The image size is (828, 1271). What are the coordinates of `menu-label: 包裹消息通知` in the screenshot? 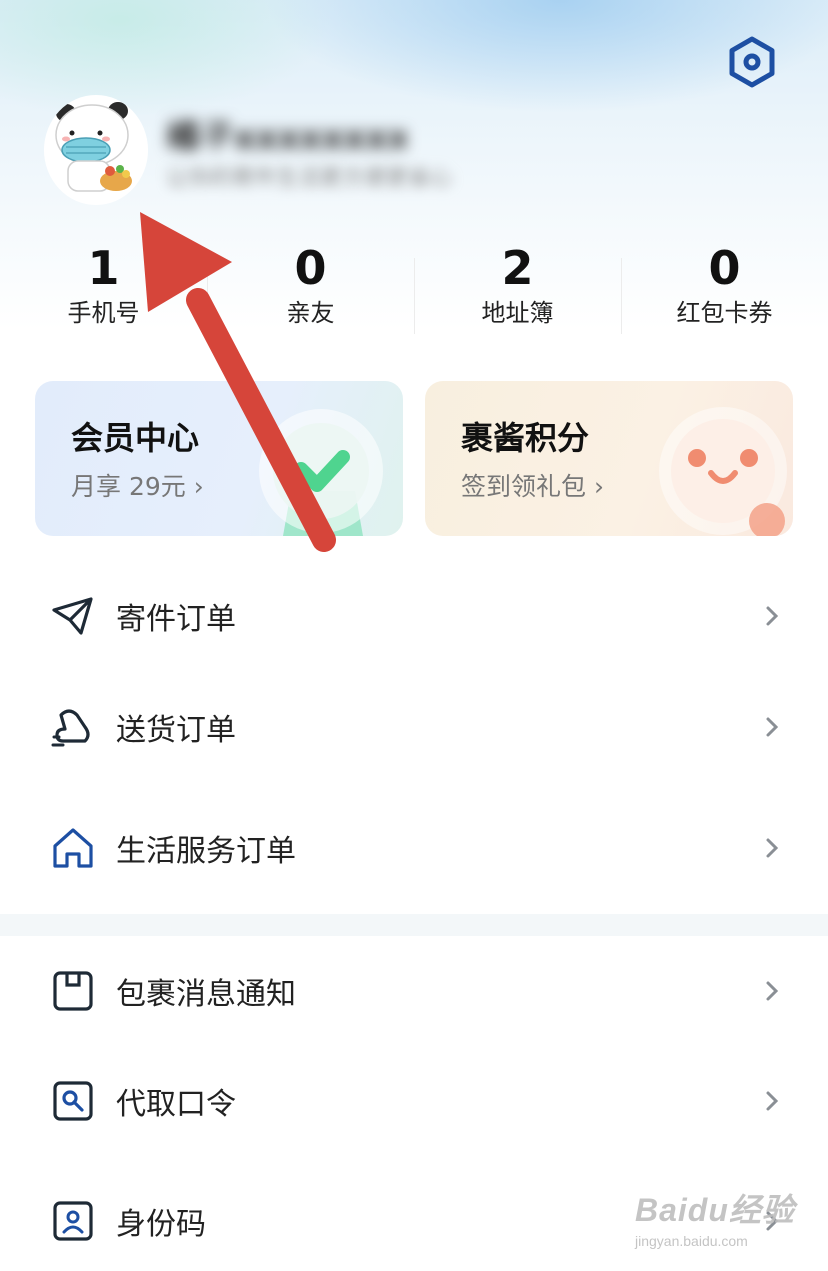 It's located at (206, 994).